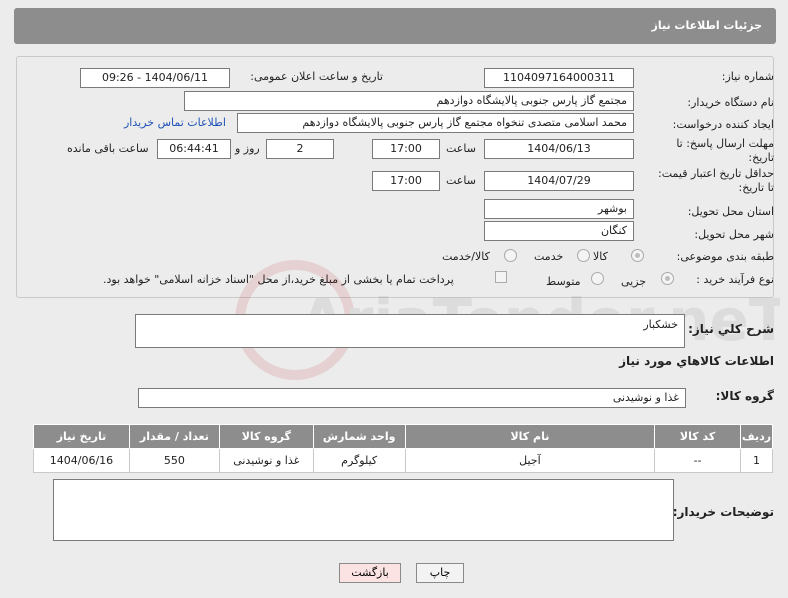 This screenshot has width=788, height=598. What do you see at coordinates (734, 234) in the screenshot?
I see `delivery-city-label: شهر محل تحویل:` at bounding box center [734, 234].